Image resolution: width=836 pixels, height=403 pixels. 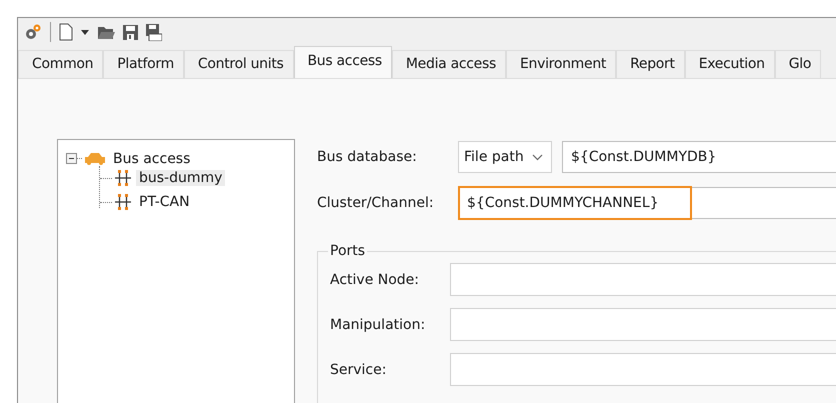 What do you see at coordinates (66, 32) in the screenshot?
I see `new-document-icon` at bounding box center [66, 32].